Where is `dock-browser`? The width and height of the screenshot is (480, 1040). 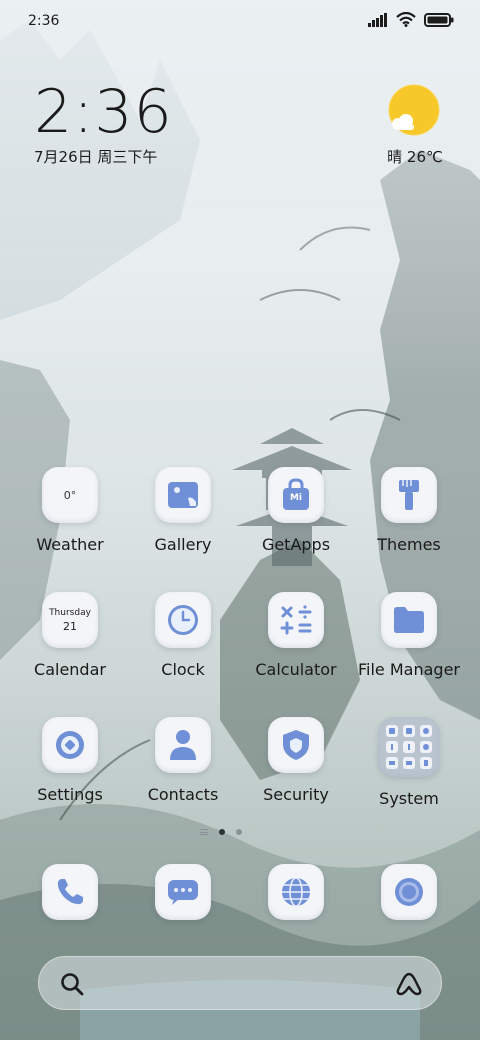
dock-browser is located at coordinates (296, 892).